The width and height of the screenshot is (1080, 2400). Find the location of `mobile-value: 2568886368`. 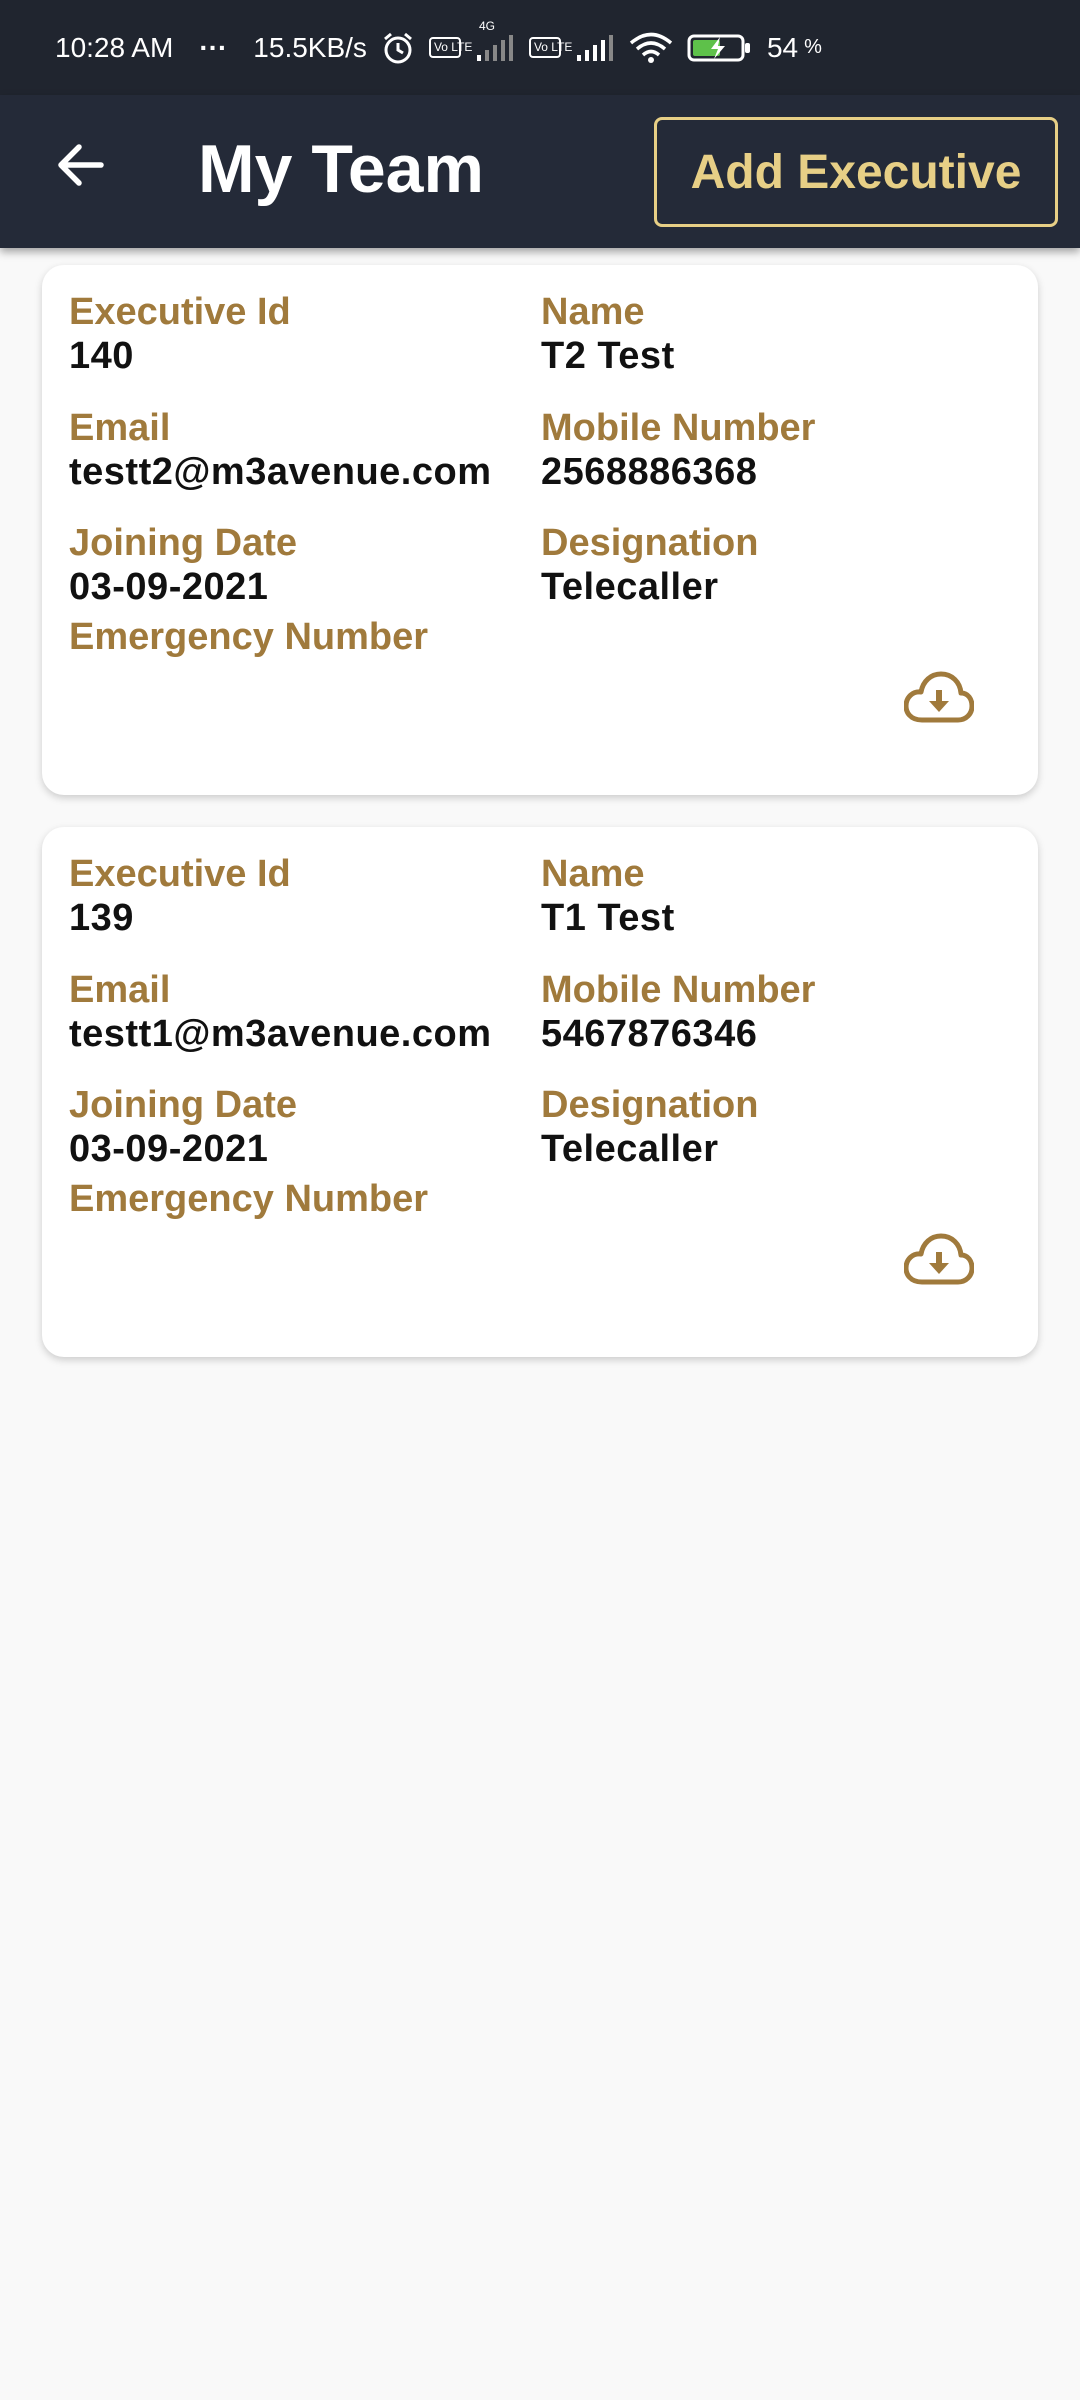

mobile-value: 2568886368 is located at coordinates (649, 472).